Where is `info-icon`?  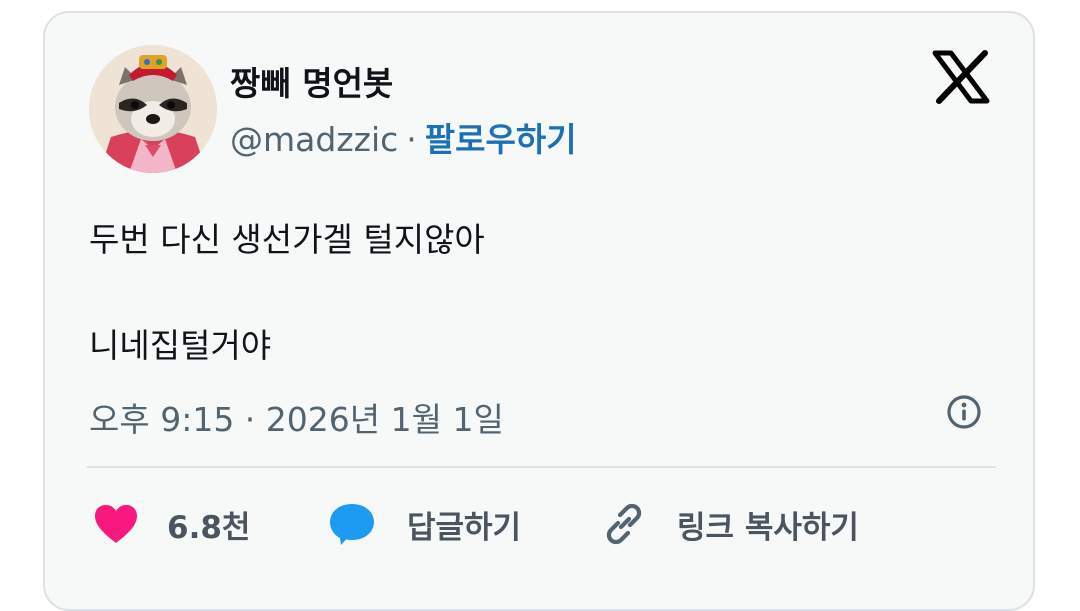 info-icon is located at coordinates (964, 412).